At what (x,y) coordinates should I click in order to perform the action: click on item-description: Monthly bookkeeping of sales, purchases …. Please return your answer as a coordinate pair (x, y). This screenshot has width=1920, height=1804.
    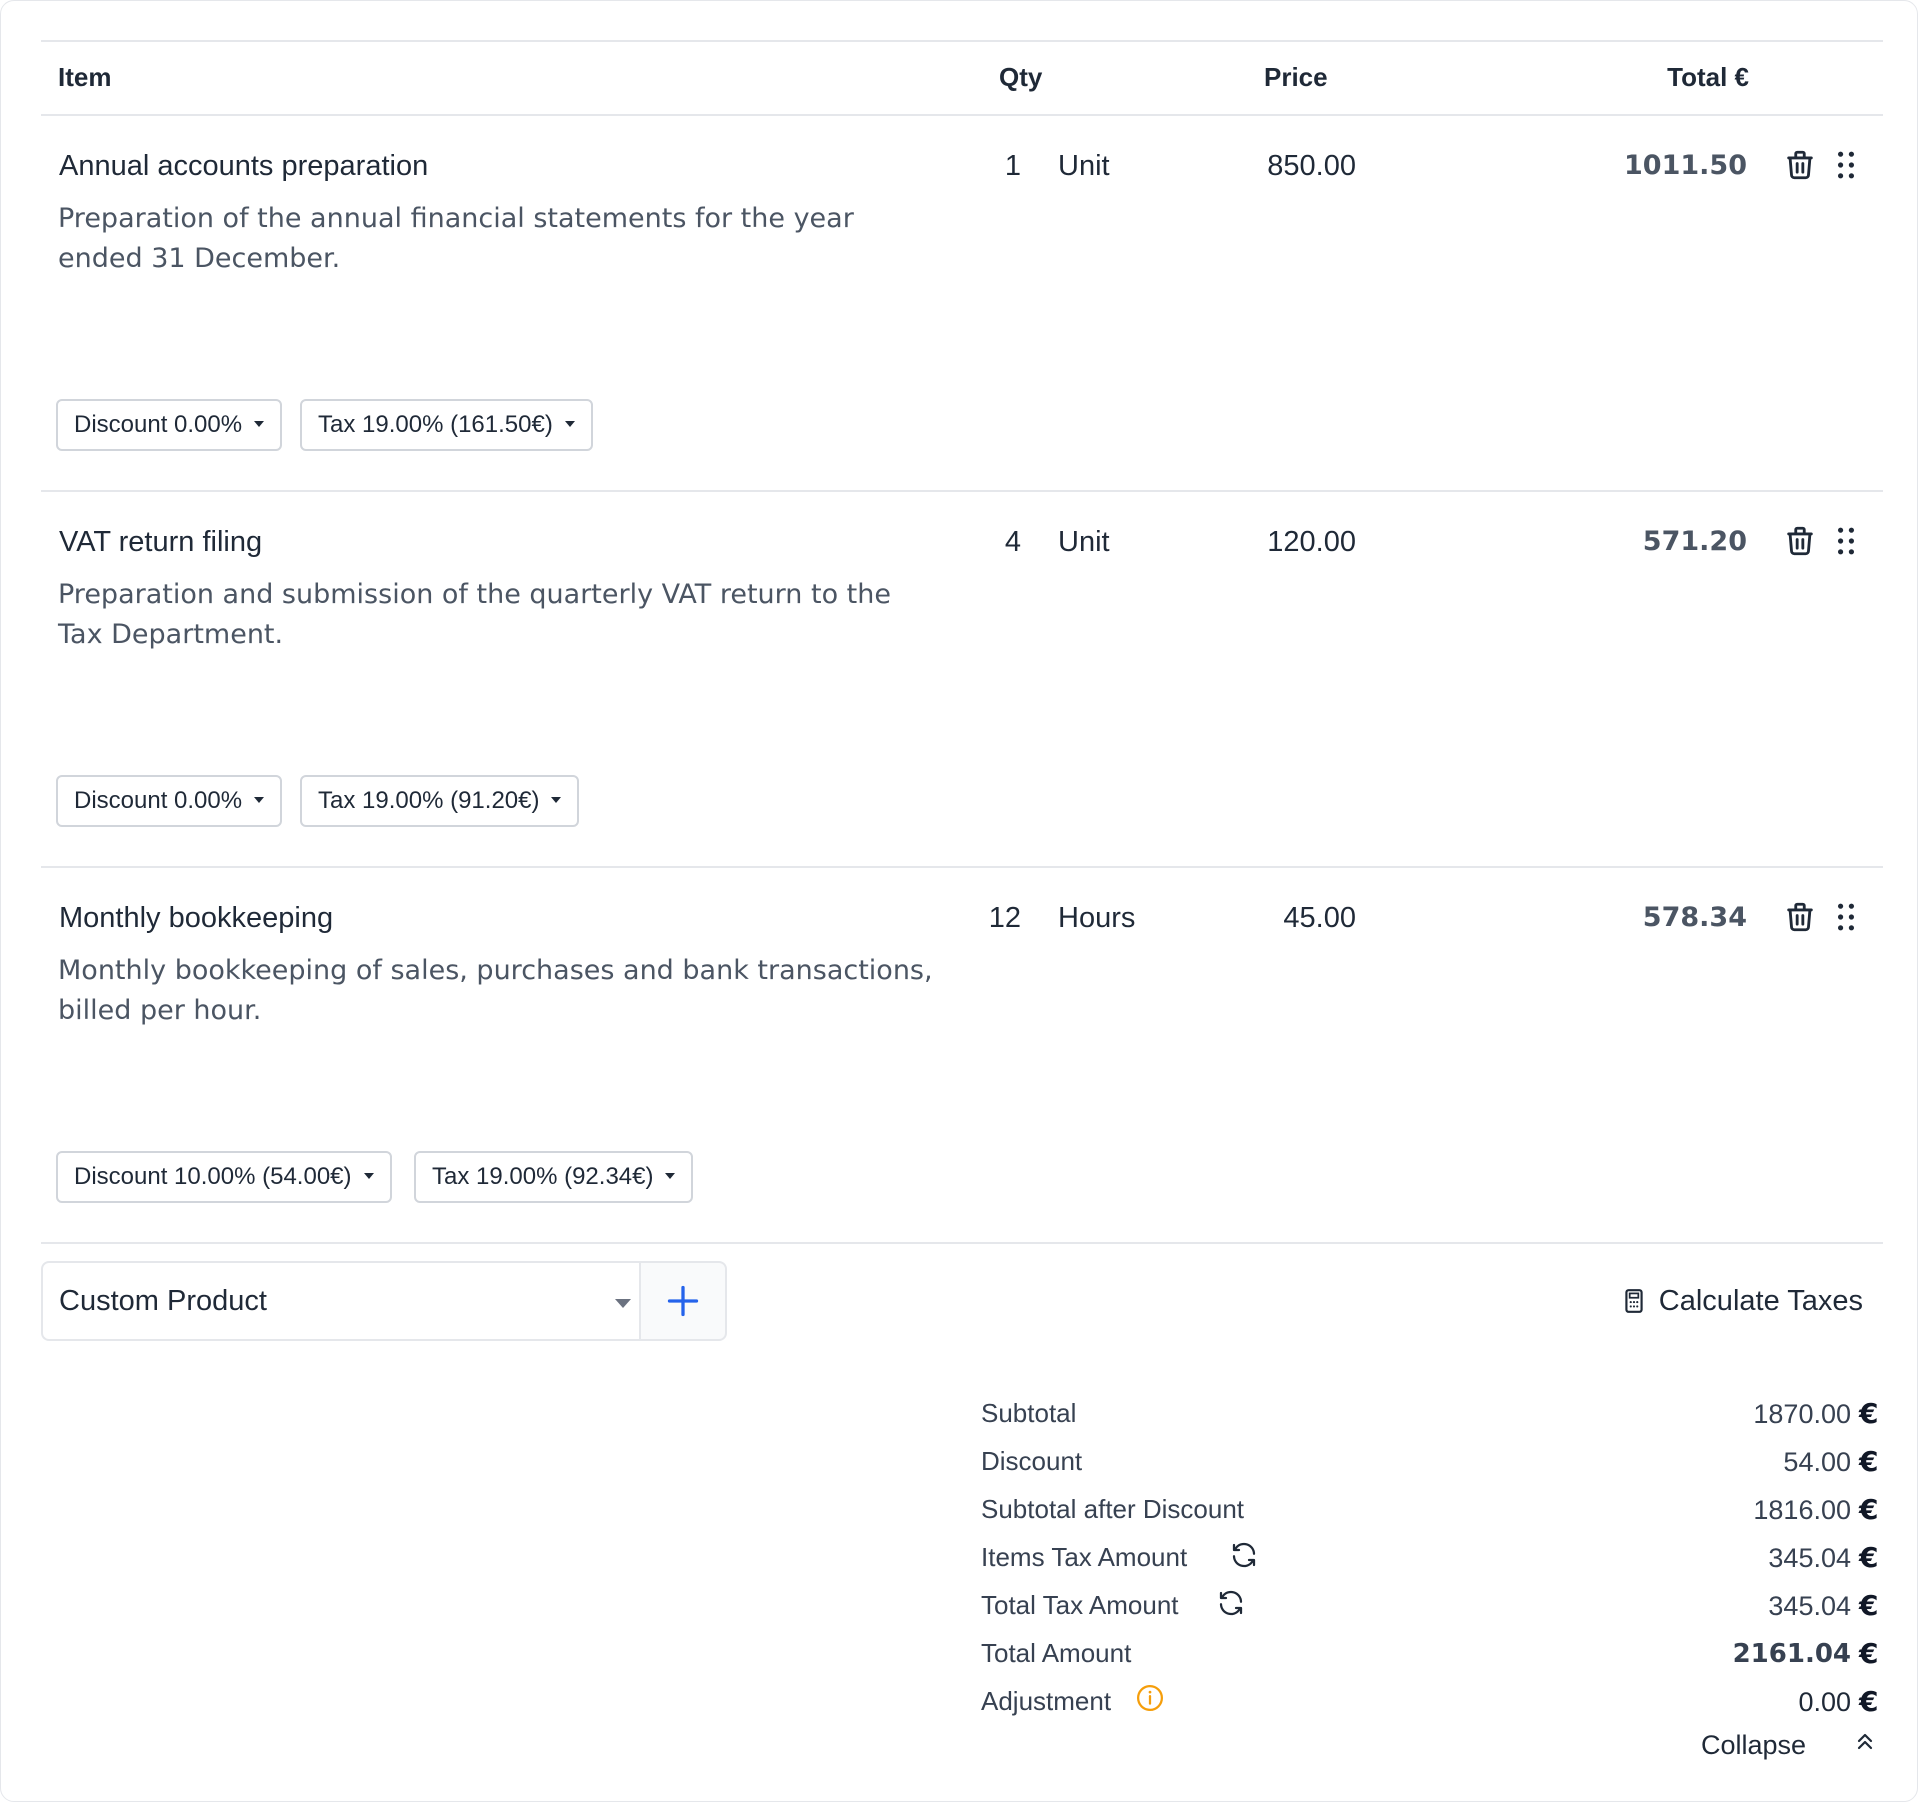
    Looking at the image, I should click on (498, 991).